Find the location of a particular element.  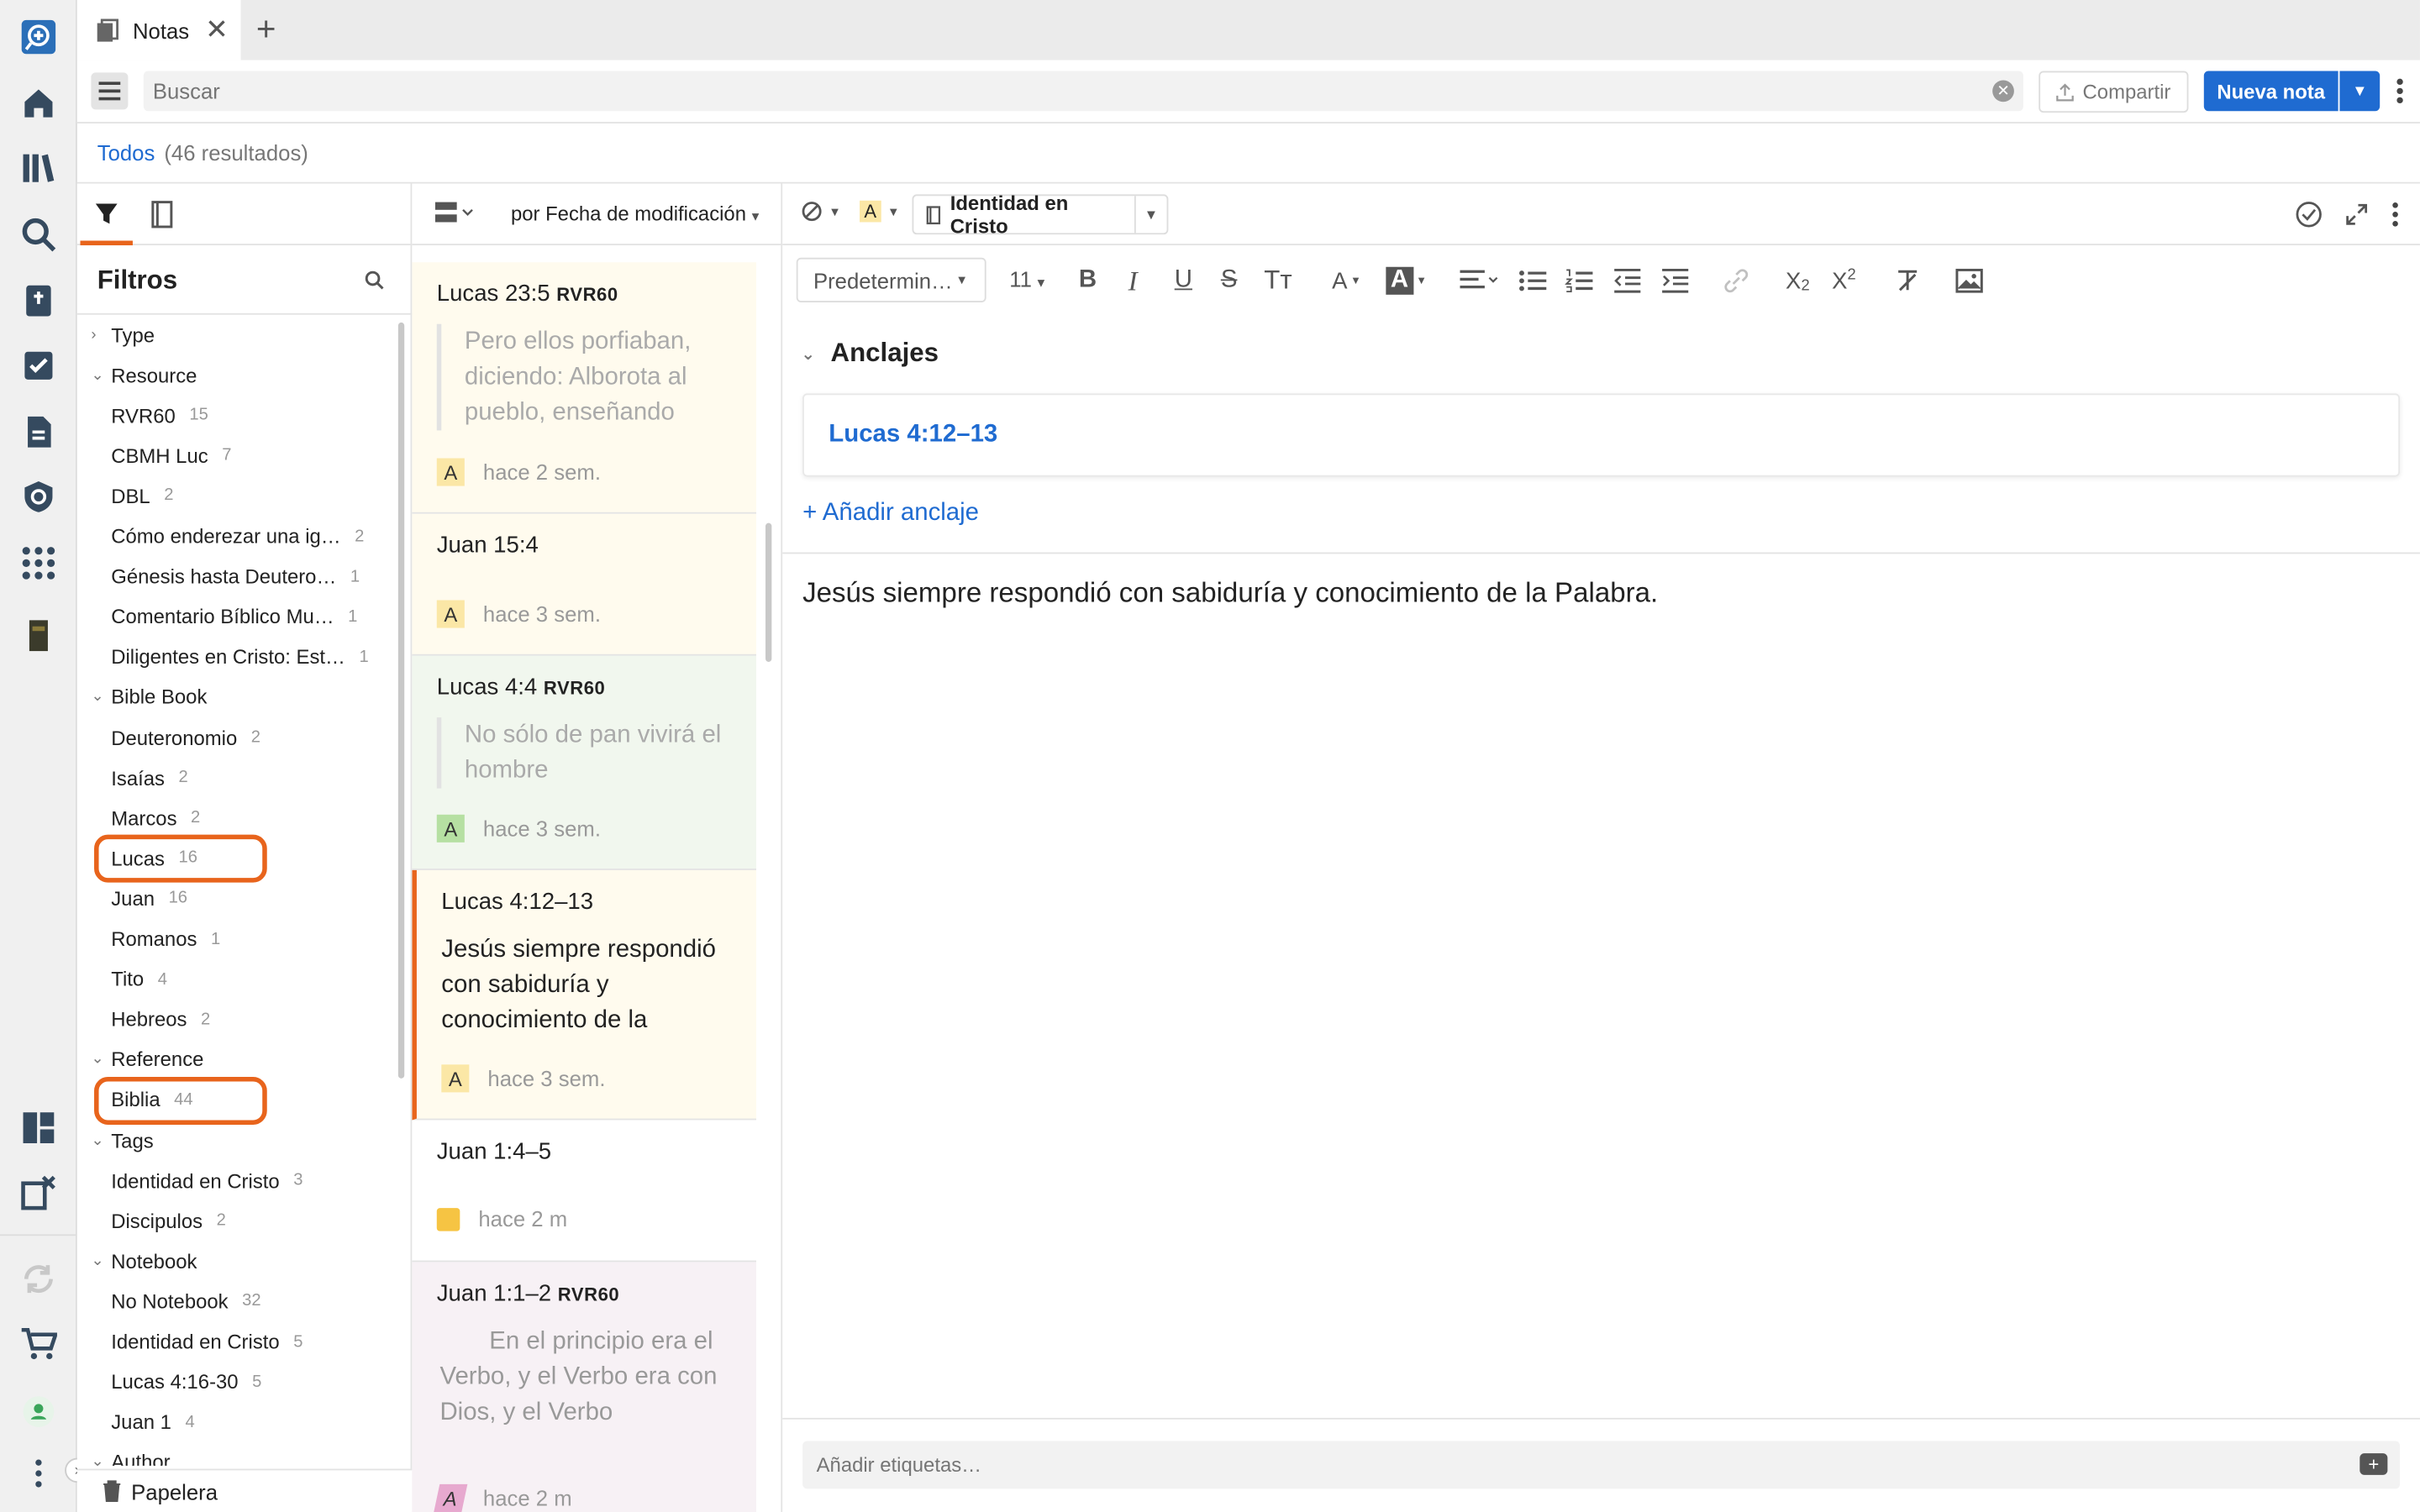

search-input is located at coordinates (1083, 91).